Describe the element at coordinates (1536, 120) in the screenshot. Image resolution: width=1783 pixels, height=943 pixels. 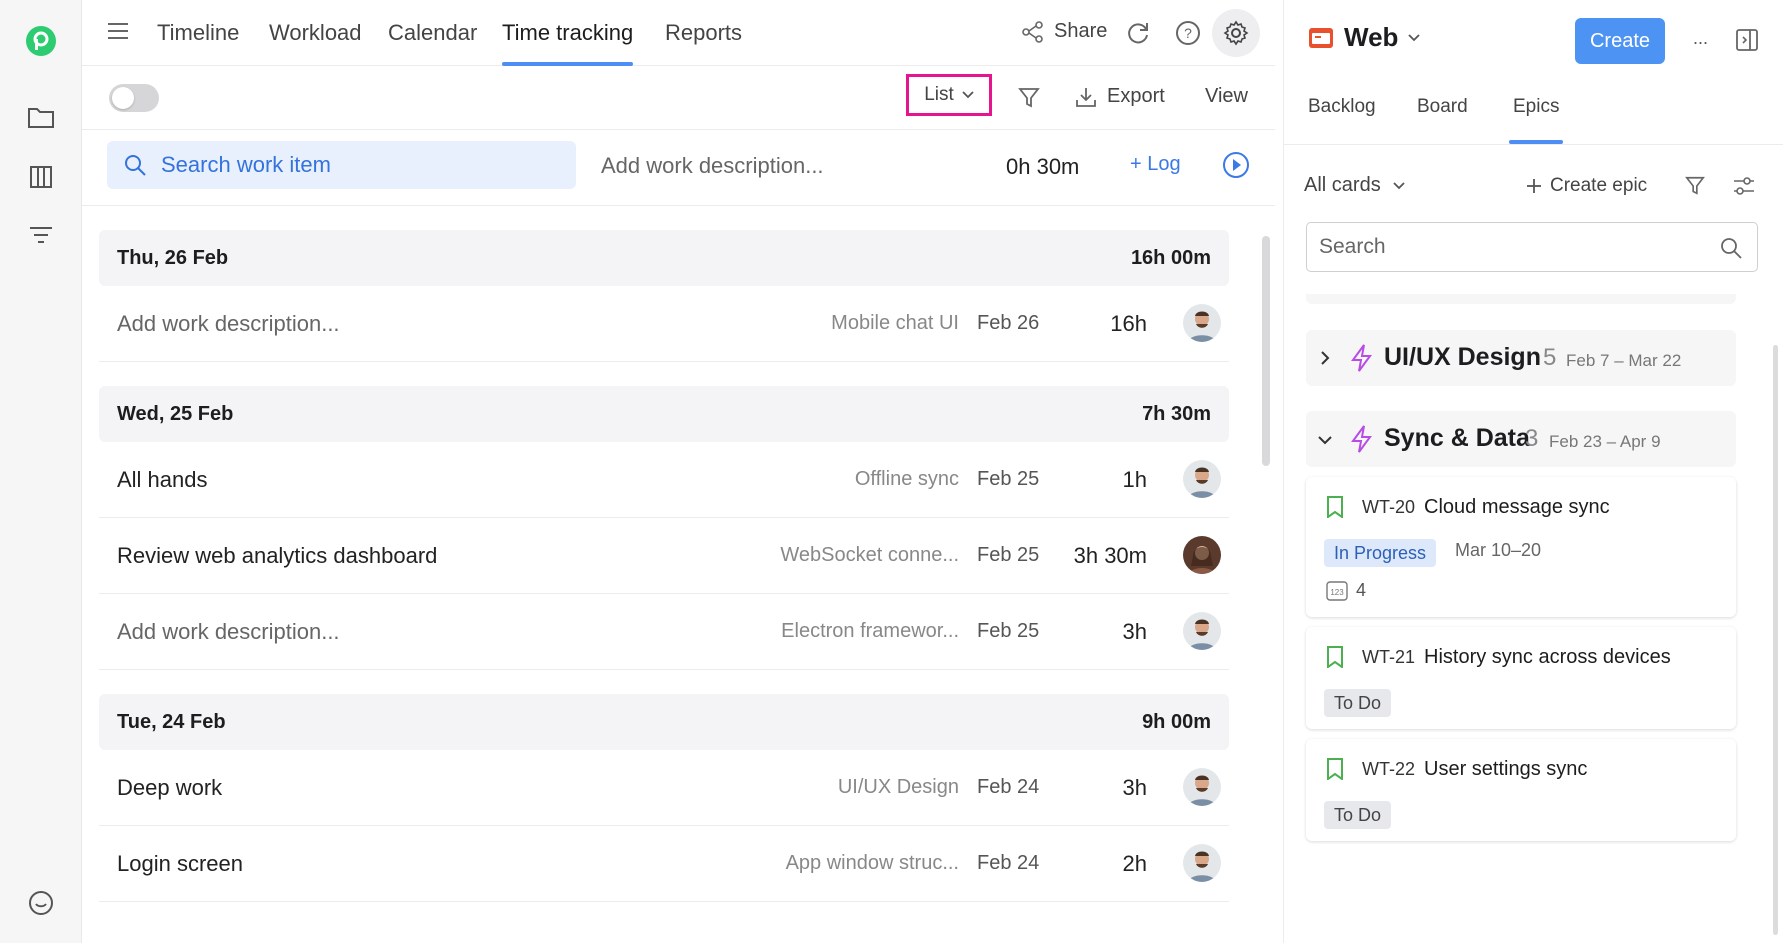
I see `tab-epics: Epics` at that location.